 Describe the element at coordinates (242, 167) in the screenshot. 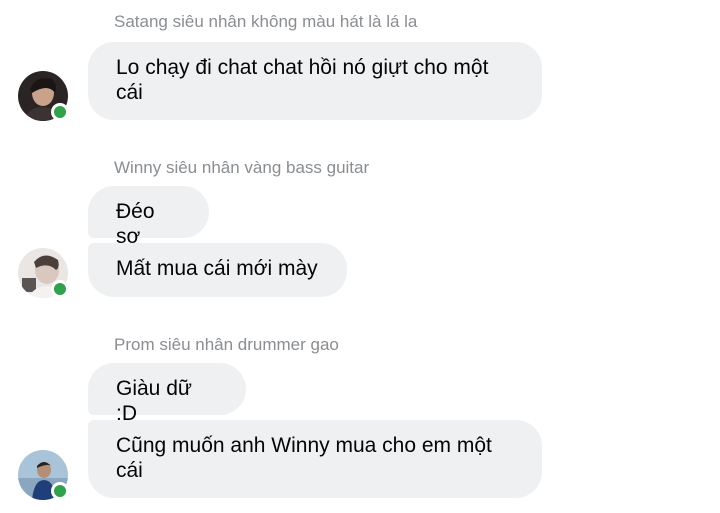

I see `sender-name: Winny siêu nhân vàng bass guitar` at that location.